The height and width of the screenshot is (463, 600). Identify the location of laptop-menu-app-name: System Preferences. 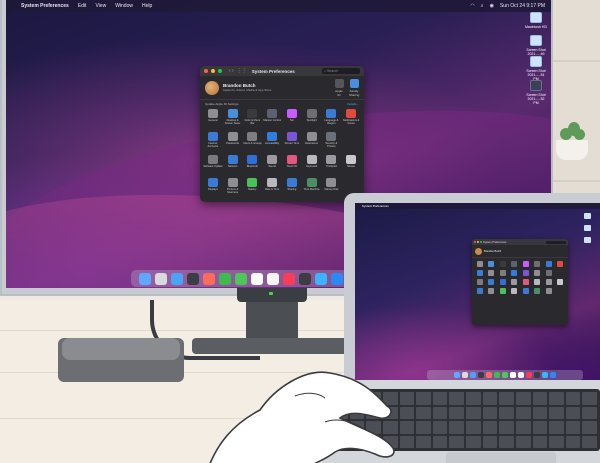
(375, 206).